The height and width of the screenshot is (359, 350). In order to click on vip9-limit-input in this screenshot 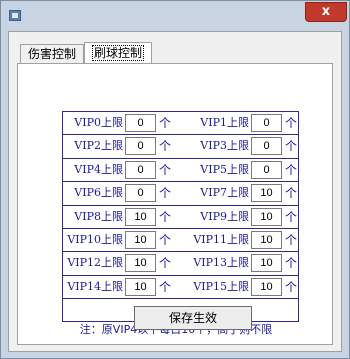, I will do `click(266, 216)`.